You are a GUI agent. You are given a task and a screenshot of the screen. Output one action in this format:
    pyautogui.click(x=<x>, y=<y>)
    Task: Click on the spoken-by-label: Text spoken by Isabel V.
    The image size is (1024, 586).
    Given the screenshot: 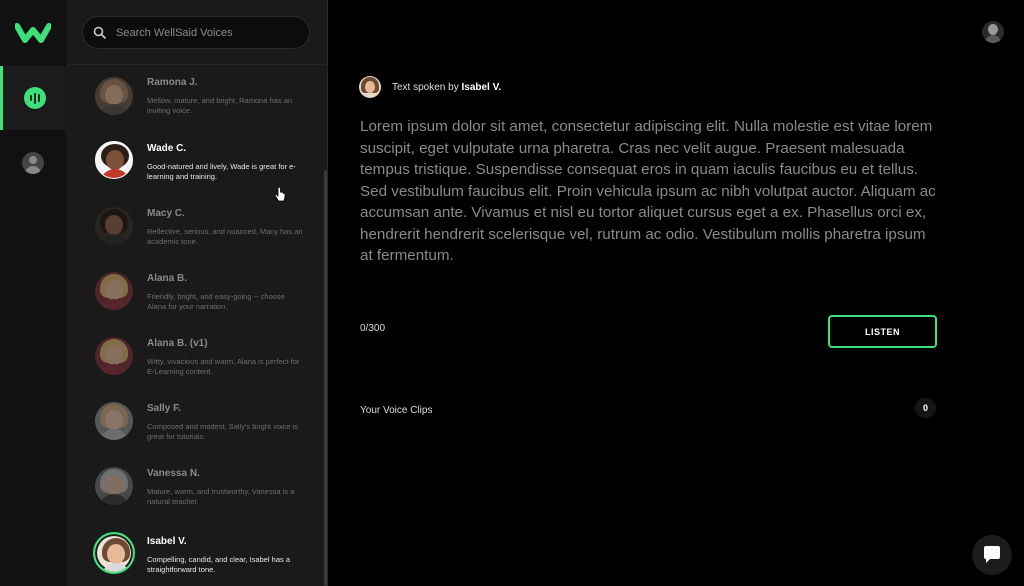 What is the action you would take?
    pyautogui.click(x=447, y=87)
    